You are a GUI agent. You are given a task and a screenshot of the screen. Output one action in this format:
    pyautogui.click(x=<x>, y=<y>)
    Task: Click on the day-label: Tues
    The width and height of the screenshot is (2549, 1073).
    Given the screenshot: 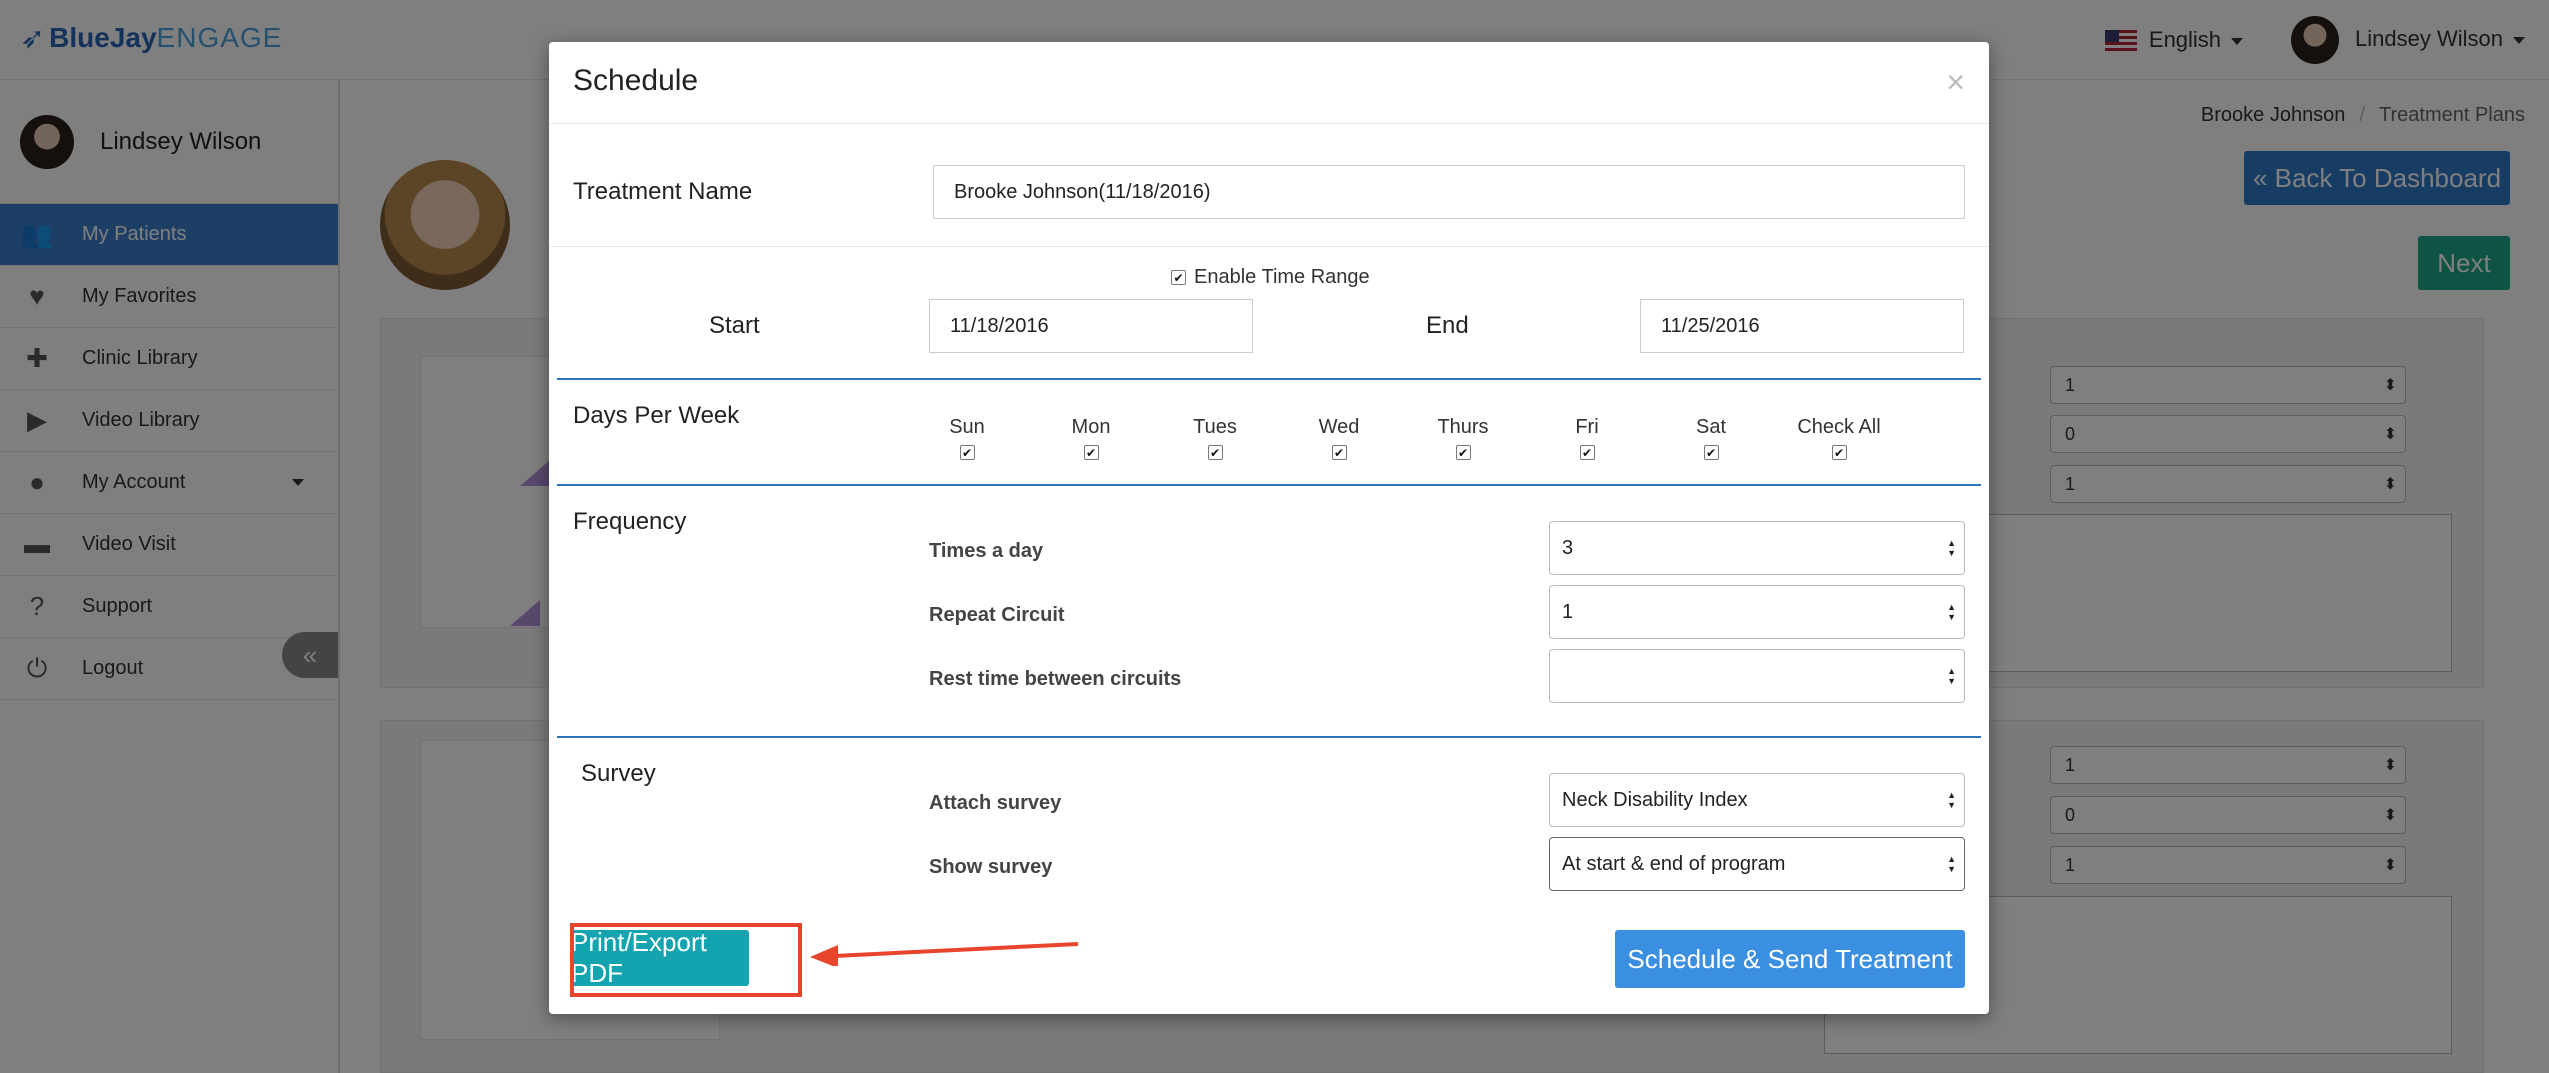 What is the action you would take?
    pyautogui.click(x=1215, y=427)
    